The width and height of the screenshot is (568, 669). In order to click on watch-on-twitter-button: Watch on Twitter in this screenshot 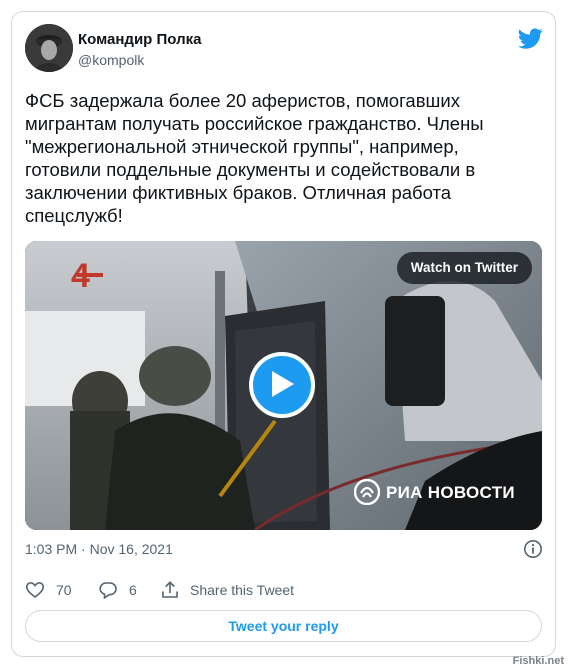, I will do `click(464, 268)`.